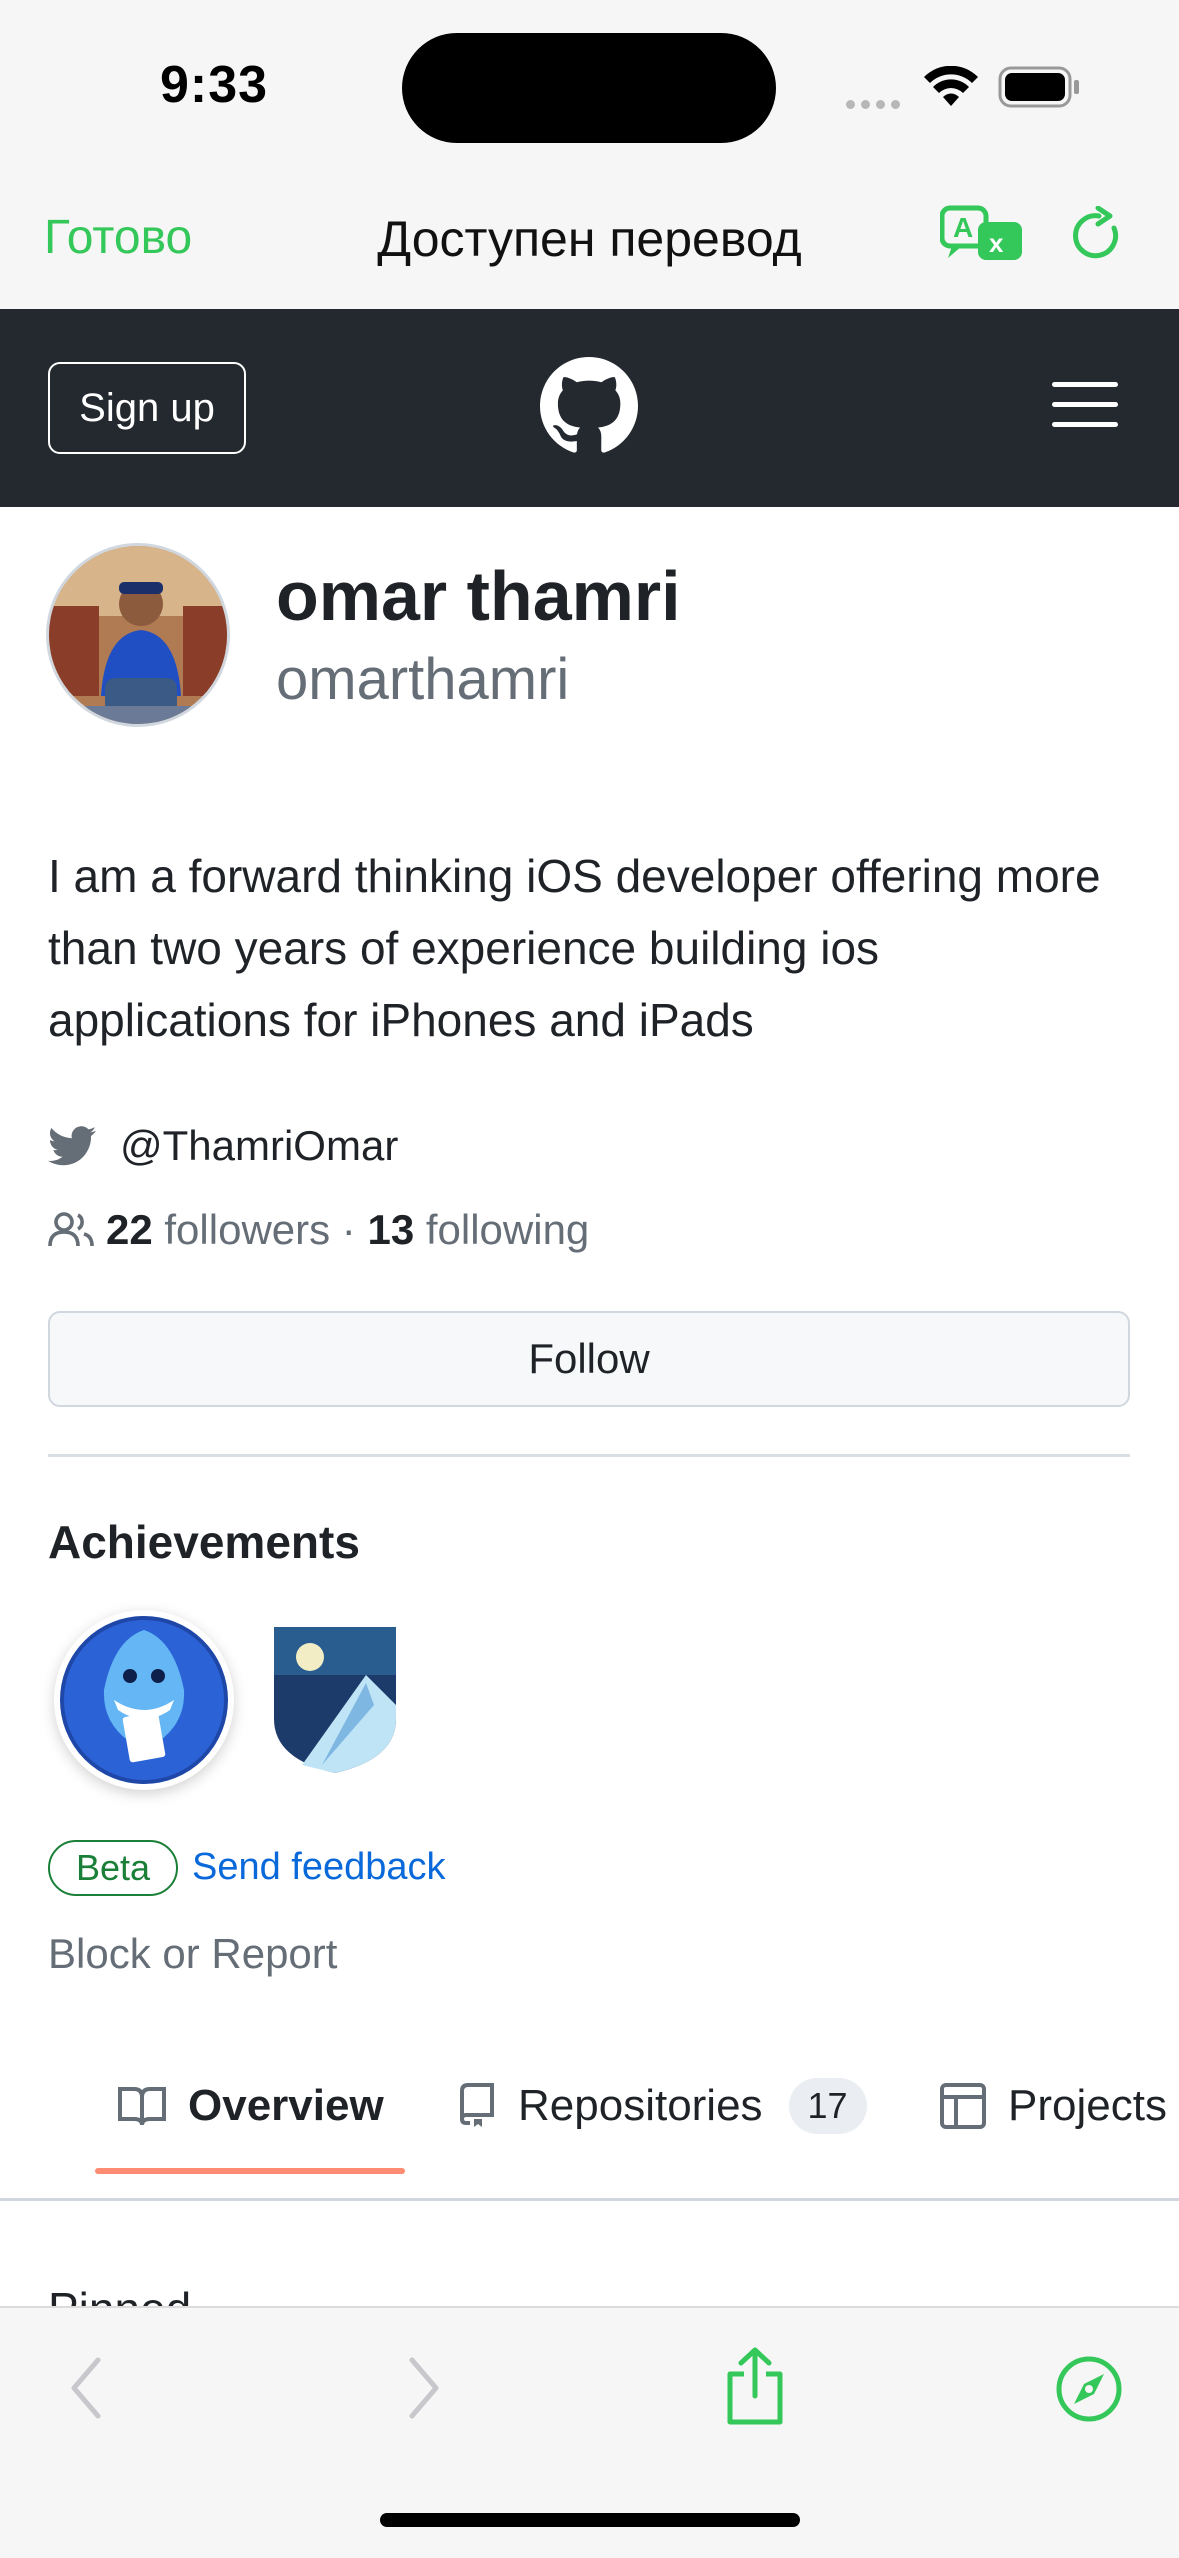 The height and width of the screenshot is (2558, 1179). I want to click on selected-tab-indicator, so click(250, 2171).